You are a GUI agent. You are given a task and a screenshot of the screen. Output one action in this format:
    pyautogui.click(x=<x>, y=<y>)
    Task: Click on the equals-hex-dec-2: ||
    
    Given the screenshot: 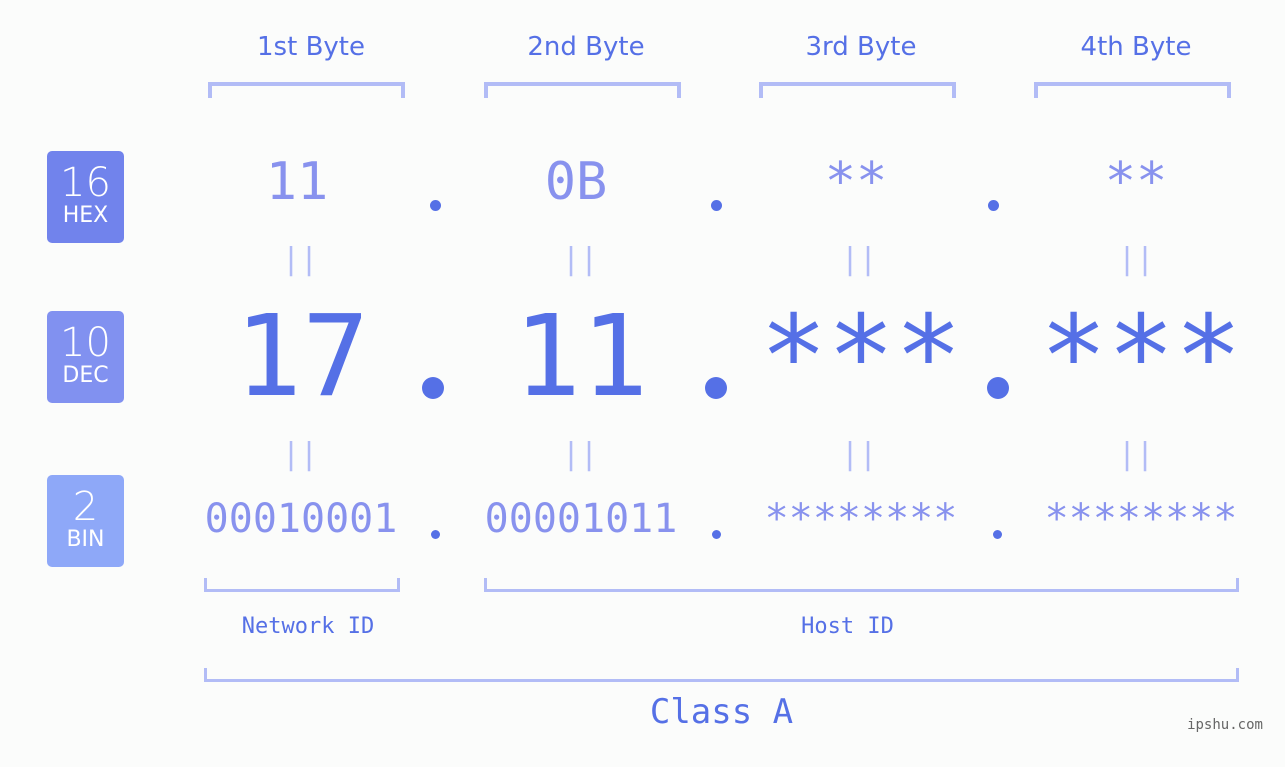 What is the action you would take?
    pyautogui.click(x=580, y=259)
    